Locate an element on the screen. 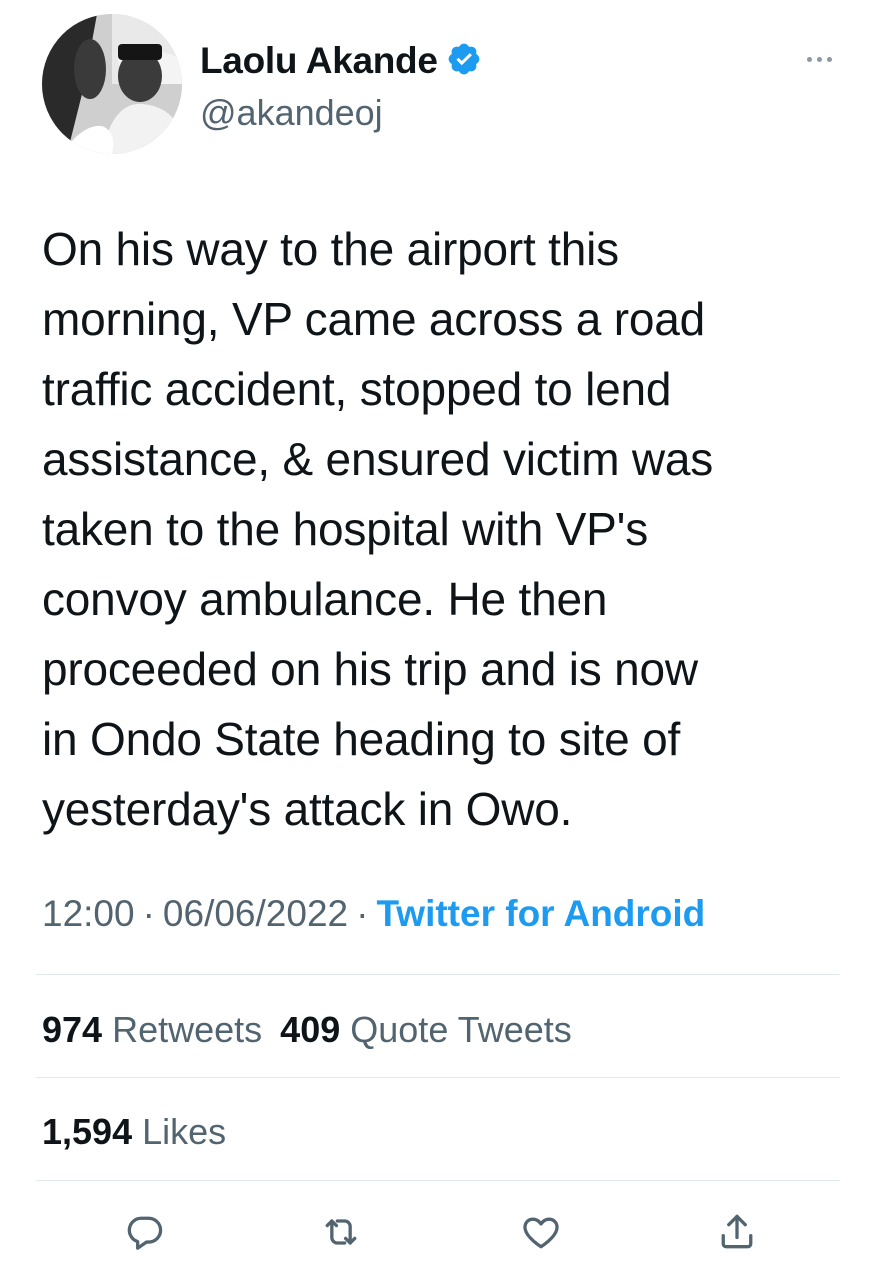  avatar is located at coordinates (112, 84).